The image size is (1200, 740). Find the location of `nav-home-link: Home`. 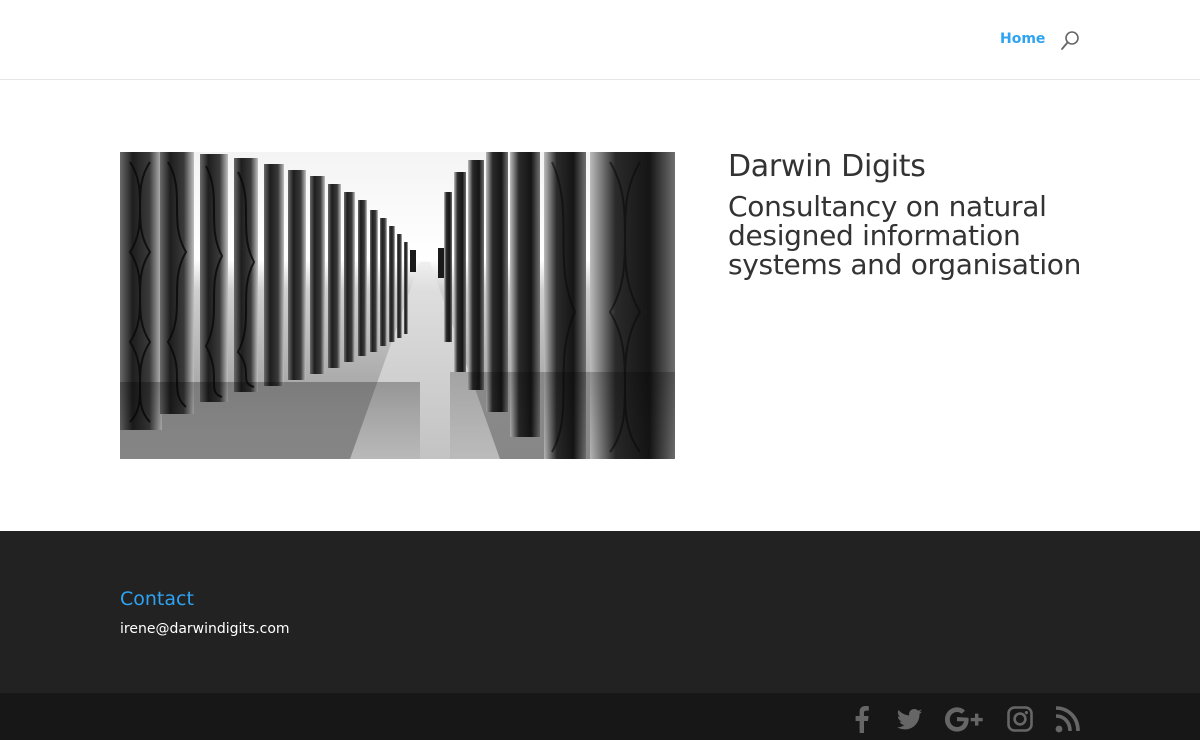

nav-home-link: Home is located at coordinates (1022, 39).